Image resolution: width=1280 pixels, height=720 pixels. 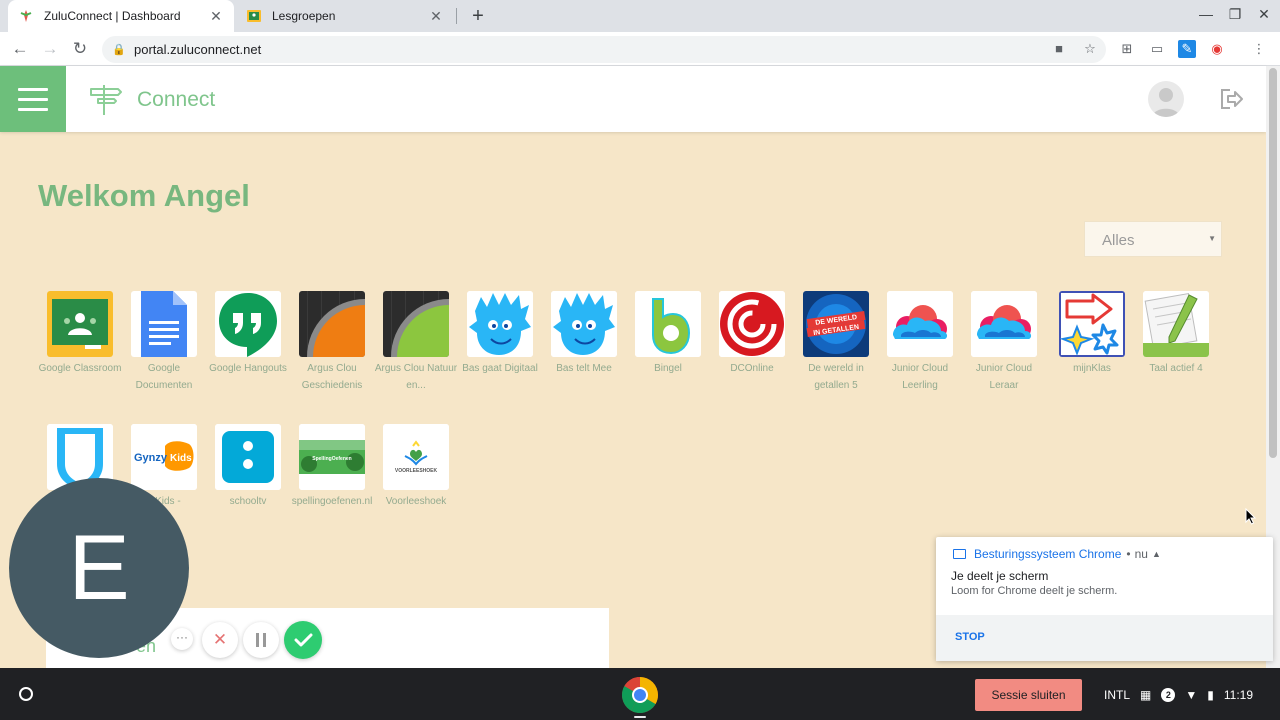 I want to click on svg-text: Gynzy, so click(x=151, y=458).